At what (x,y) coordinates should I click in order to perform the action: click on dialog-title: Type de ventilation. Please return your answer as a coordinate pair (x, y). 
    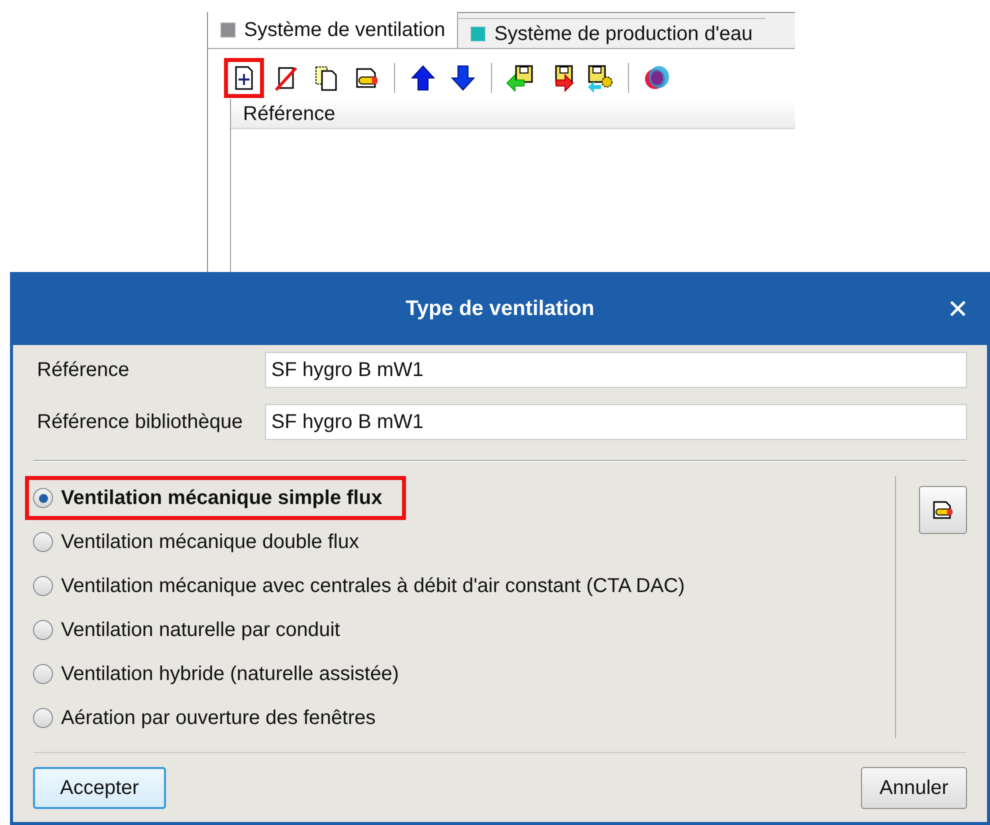
    Looking at the image, I should click on (500, 309).